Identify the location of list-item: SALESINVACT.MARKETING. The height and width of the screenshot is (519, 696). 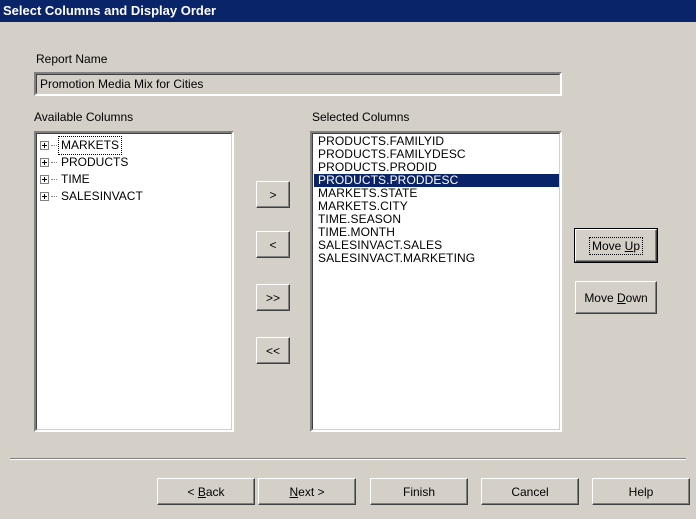
(437, 258).